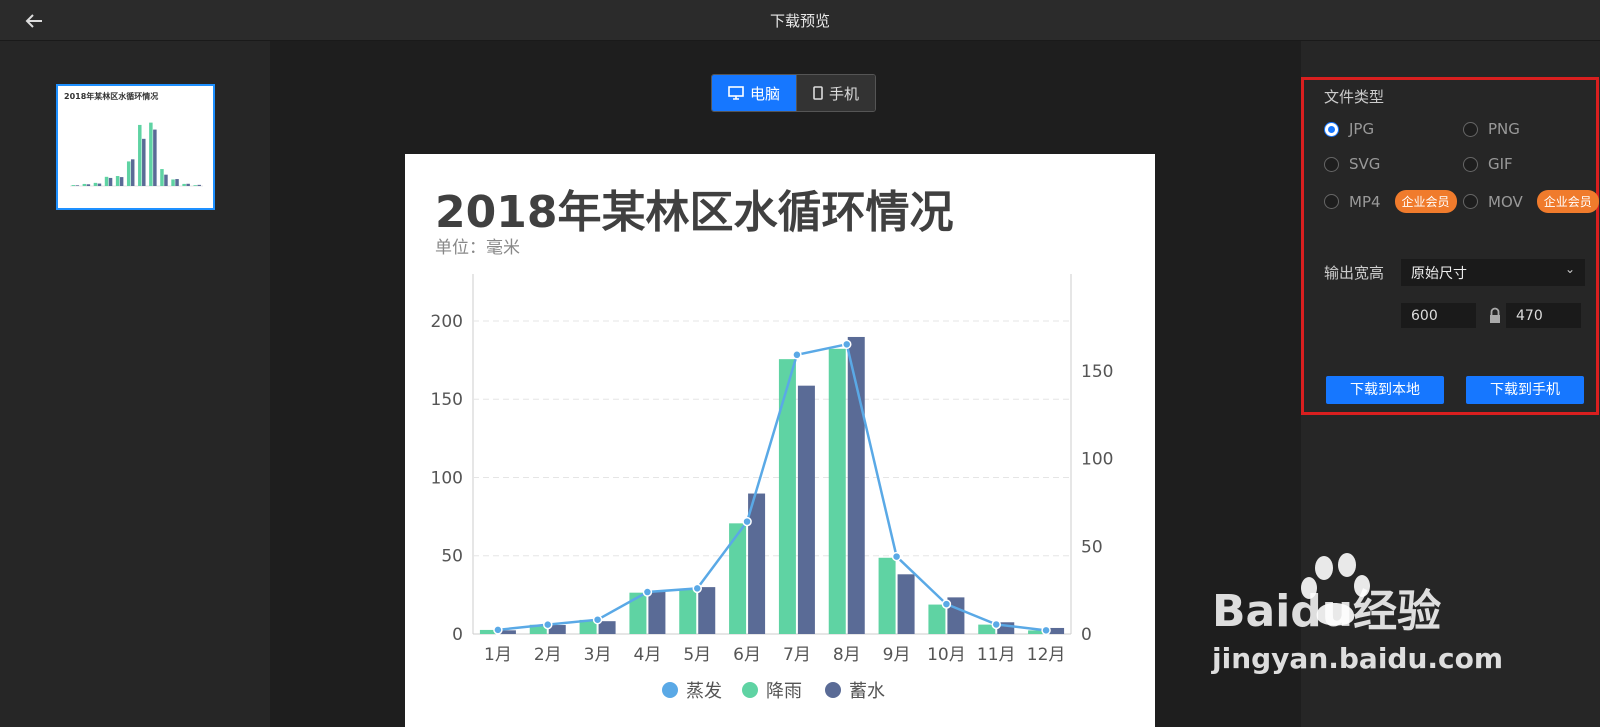  Describe the element at coordinates (447, 322) in the screenshot. I see `y-tick-label-left: 200` at that location.